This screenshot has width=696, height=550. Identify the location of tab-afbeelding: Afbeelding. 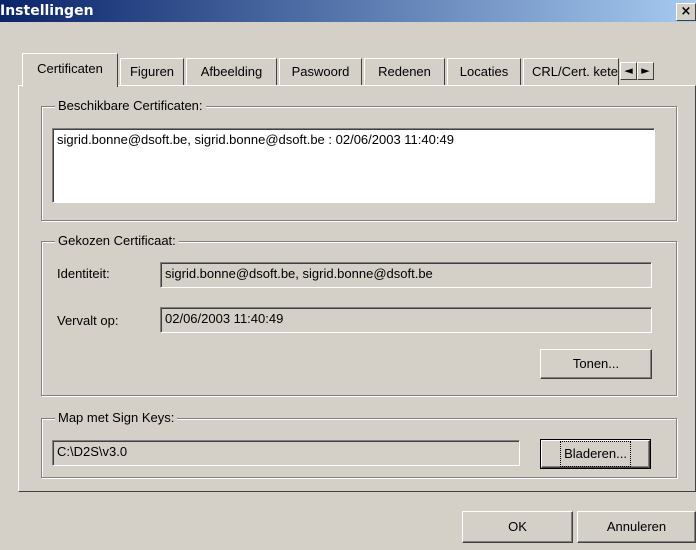
(231, 72).